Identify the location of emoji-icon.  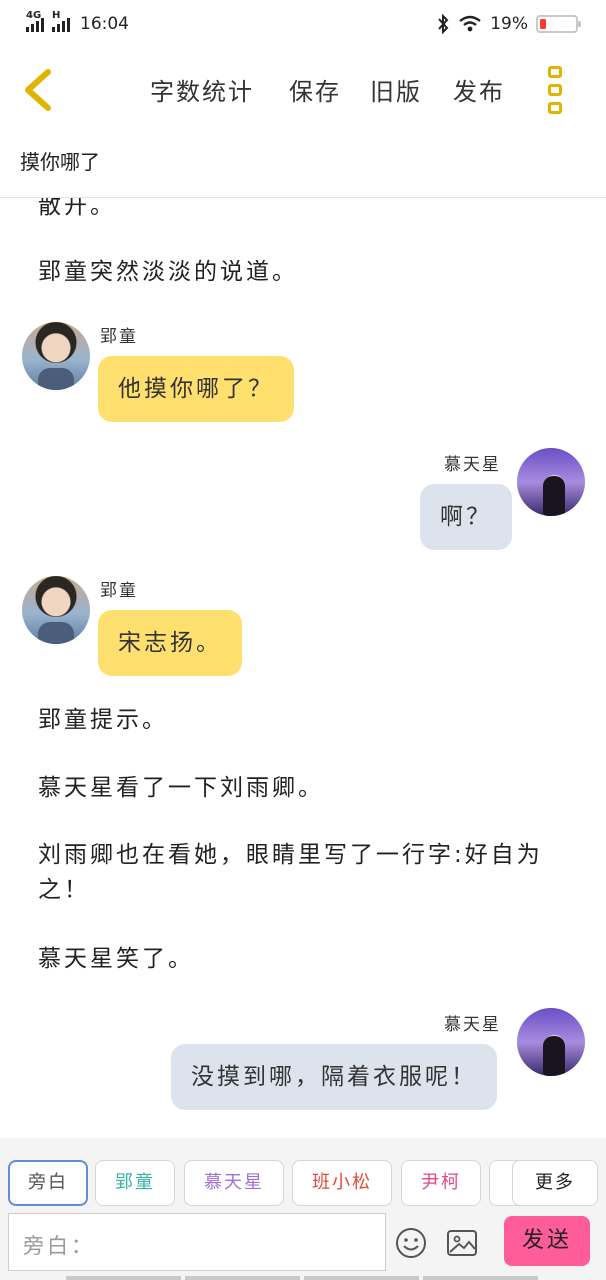
(411, 1243).